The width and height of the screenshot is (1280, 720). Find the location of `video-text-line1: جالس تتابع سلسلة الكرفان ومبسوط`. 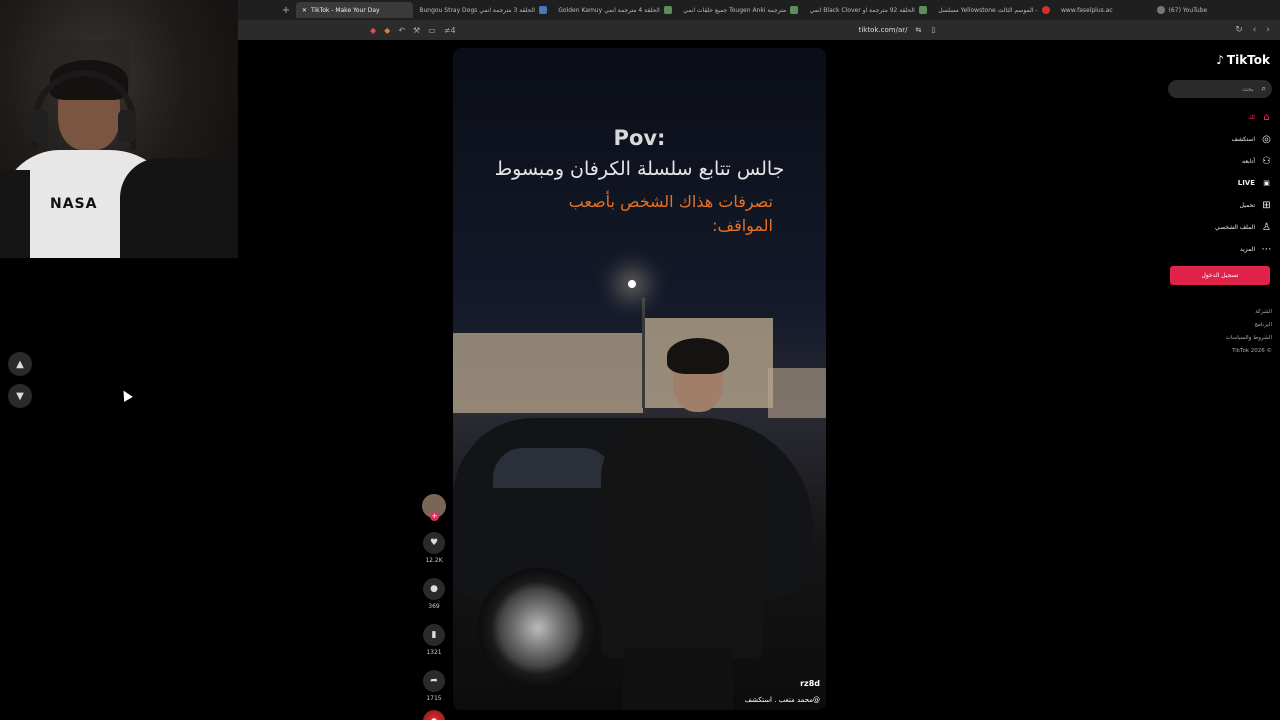

video-text-line1: جالس تتابع سلسلة الكرفان ومبسوط is located at coordinates (639, 169).